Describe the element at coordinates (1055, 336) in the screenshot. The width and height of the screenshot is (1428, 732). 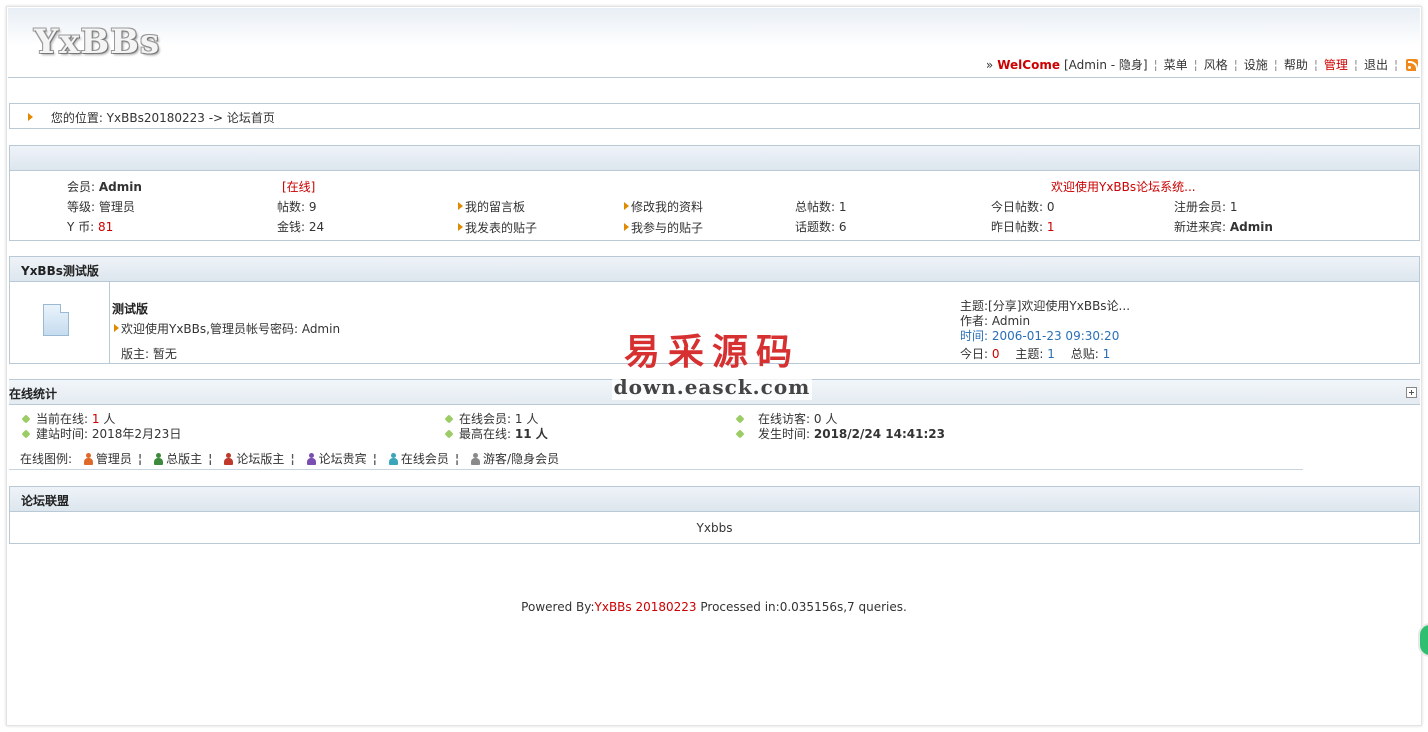
I see `time-value: 2006-01-23 09:30:20` at that location.